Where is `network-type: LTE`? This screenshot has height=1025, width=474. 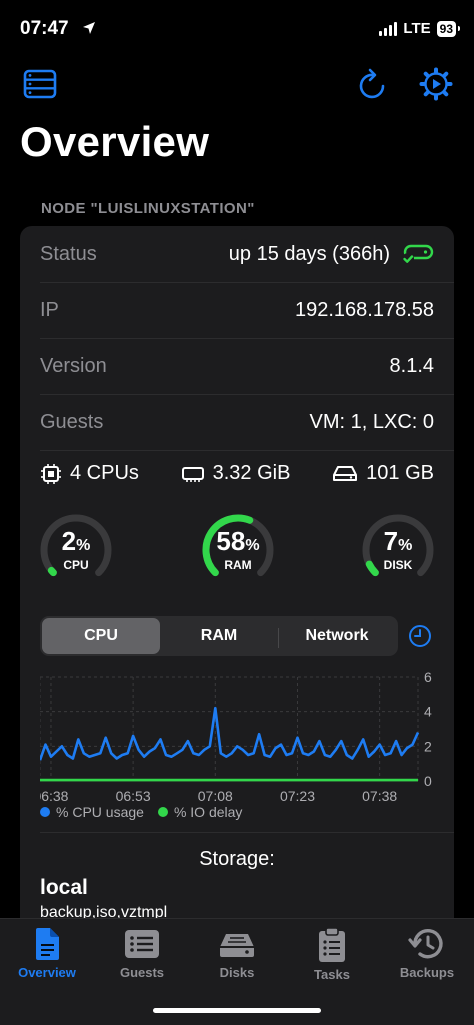 network-type: LTE is located at coordinates (417, 28).